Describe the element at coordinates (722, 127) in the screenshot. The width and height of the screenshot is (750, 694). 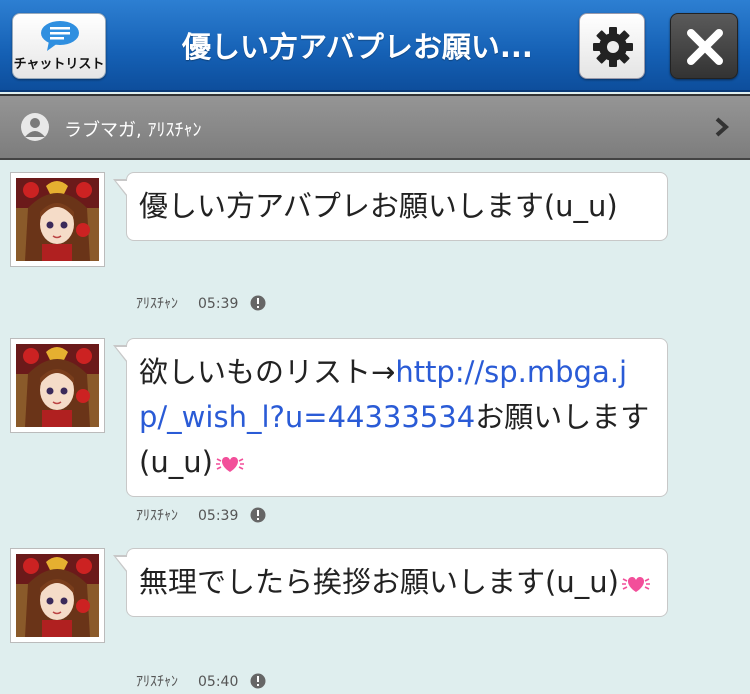
I see `chevron-right-icon` at that location.